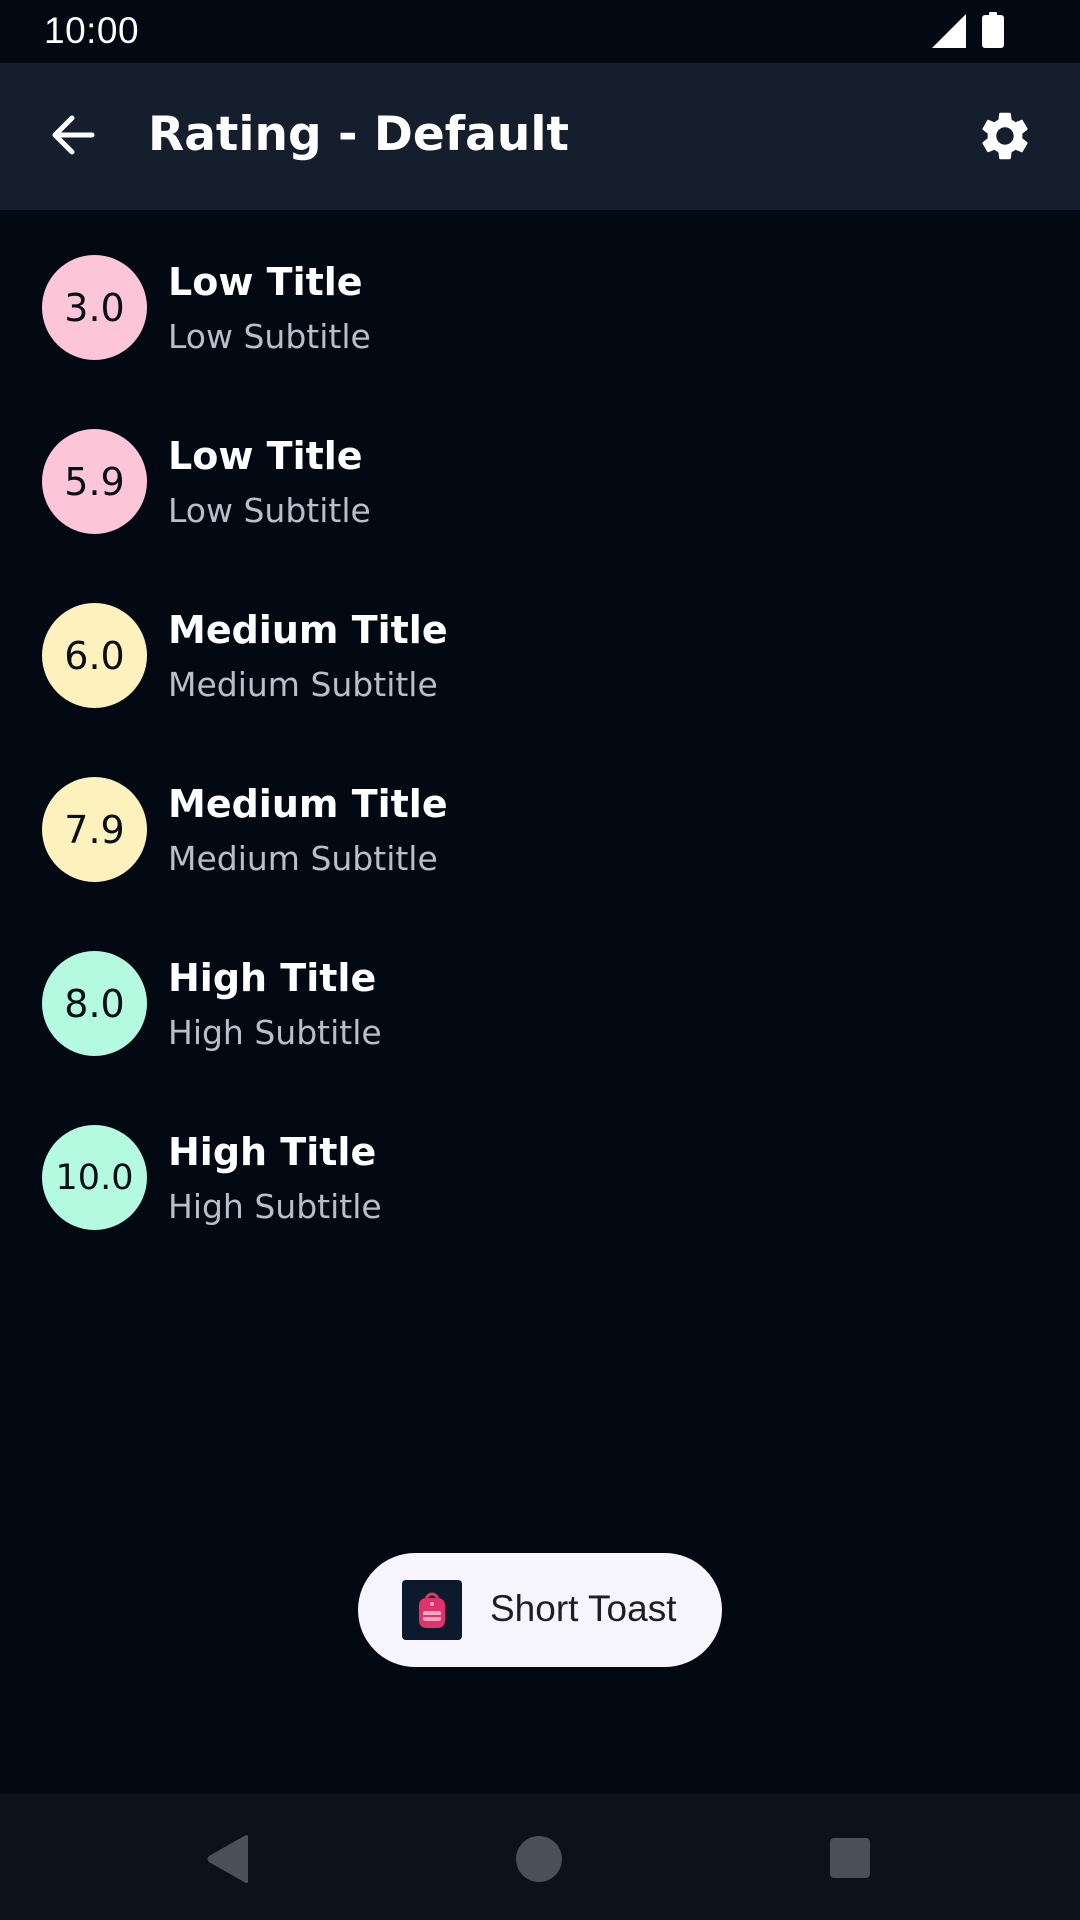  What do you see at coordinates (358, 134) in the screenshot?
I see `page-title: Rating - Default` at bounding box center [358, 134].